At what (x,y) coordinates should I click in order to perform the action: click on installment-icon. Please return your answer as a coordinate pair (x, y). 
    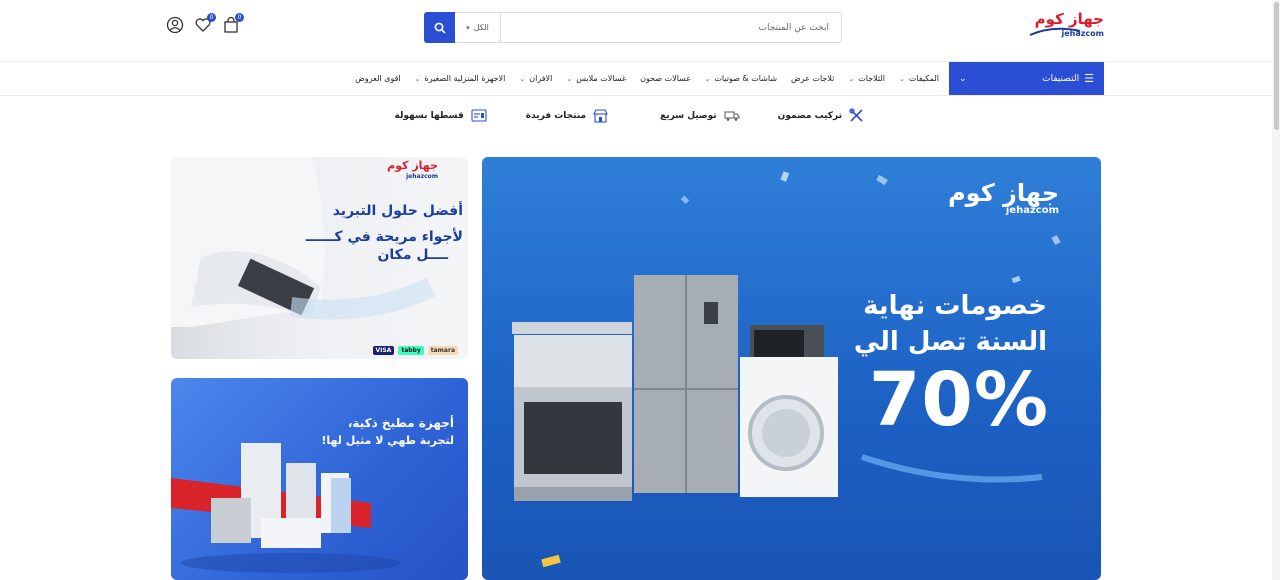
    Looking at the image, I should click on (479, 115).